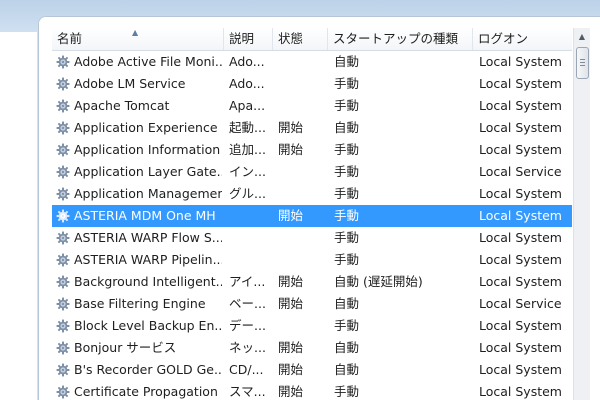 The width and height of the screenshot is (600, 400). What do you see at coordinates (130, 83) in the screenshot?
I see `service-name: Adobe LM Service` at bounding box center [130, 83].